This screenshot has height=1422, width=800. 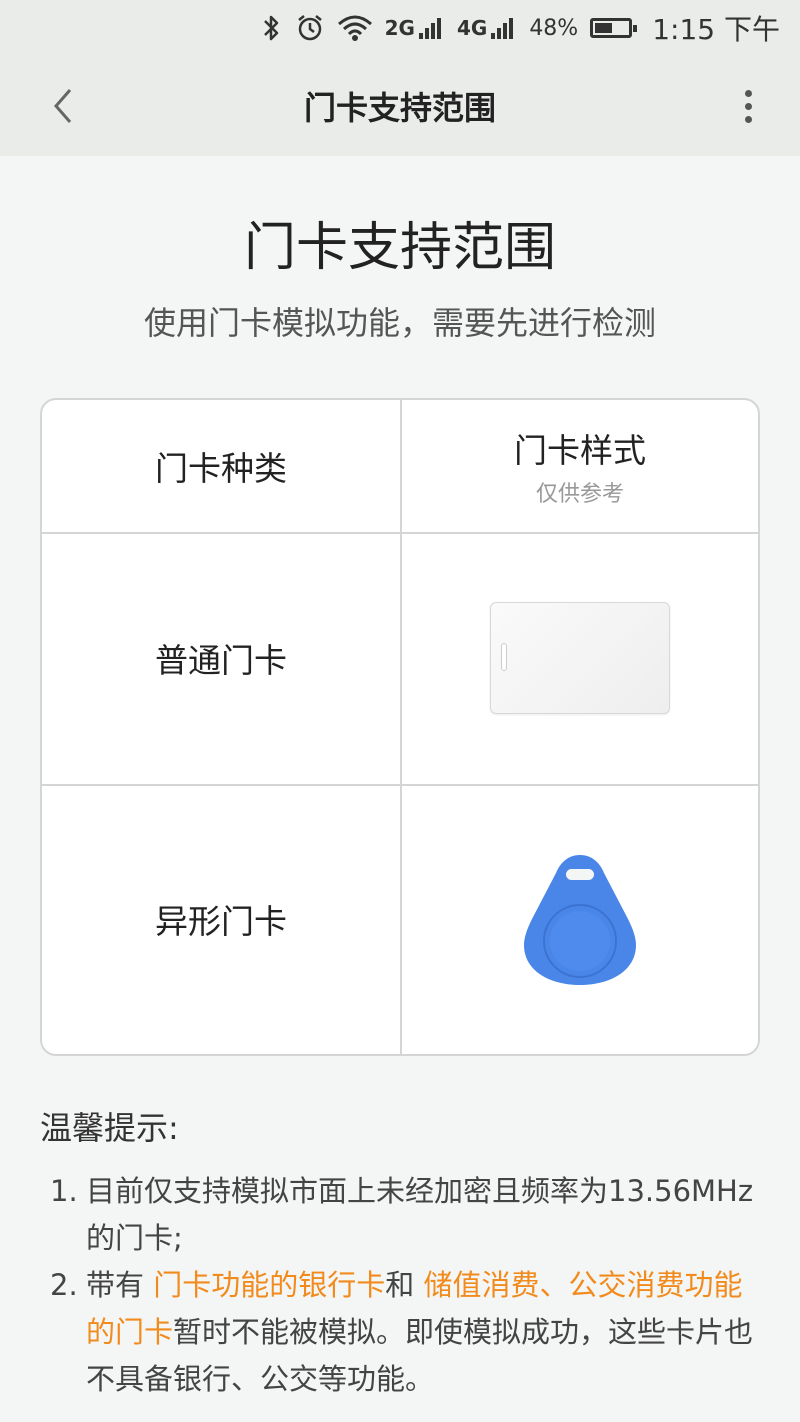 I want to click on page-title: 门卡支持范围, so click(x=399, y=108).